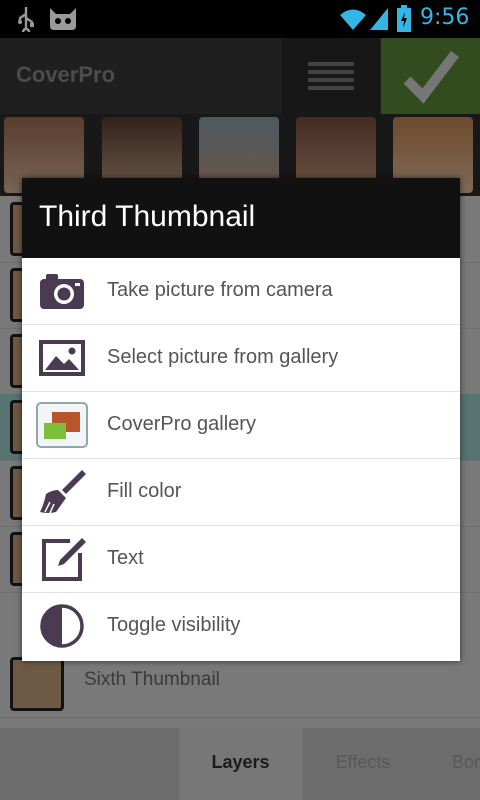 The height and width of the screenshot is (800, 480). Describe the element at coordinates (223, 357) in the screenshot. I see `option-label: Select picture from gallery` at that location.